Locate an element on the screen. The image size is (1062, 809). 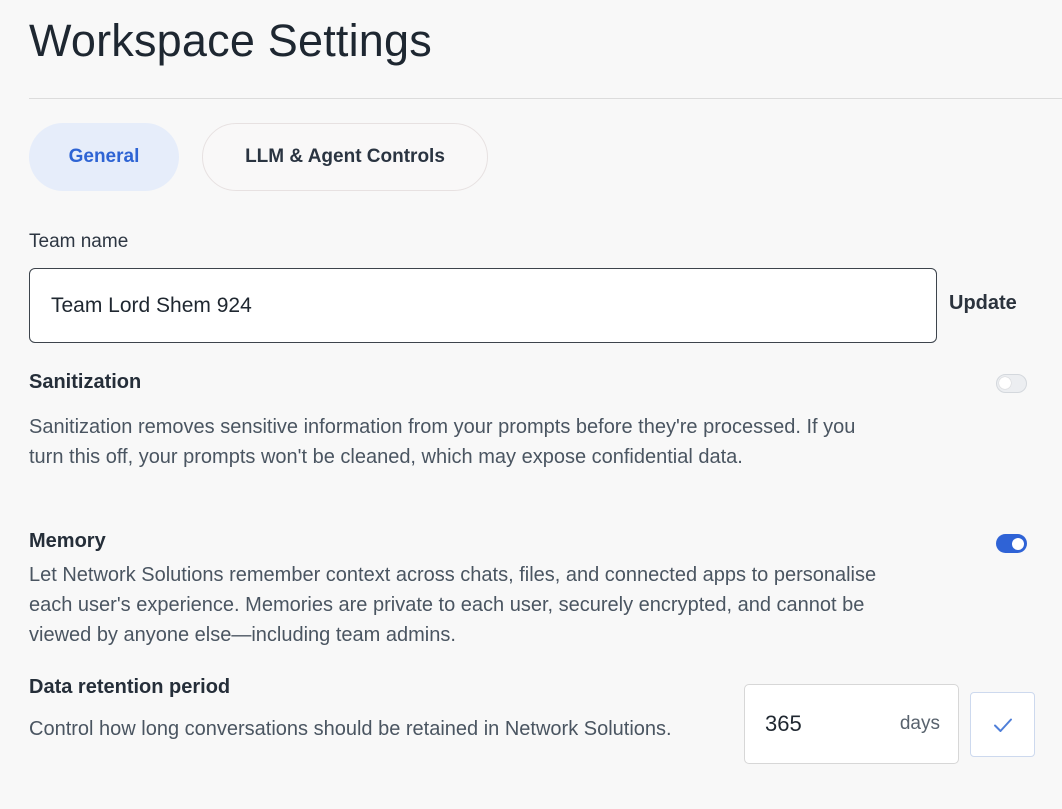
team-name-label: Team name is located at coordinates (79, 241).